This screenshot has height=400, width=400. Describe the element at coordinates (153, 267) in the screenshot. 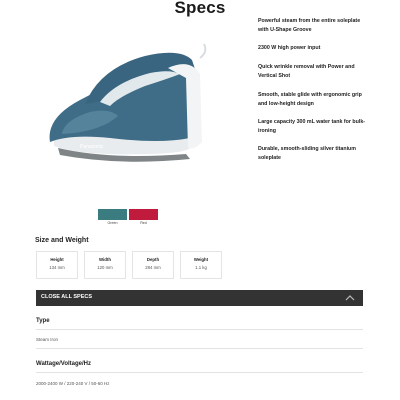

I see `dimension-value: 284 mm` at that location.